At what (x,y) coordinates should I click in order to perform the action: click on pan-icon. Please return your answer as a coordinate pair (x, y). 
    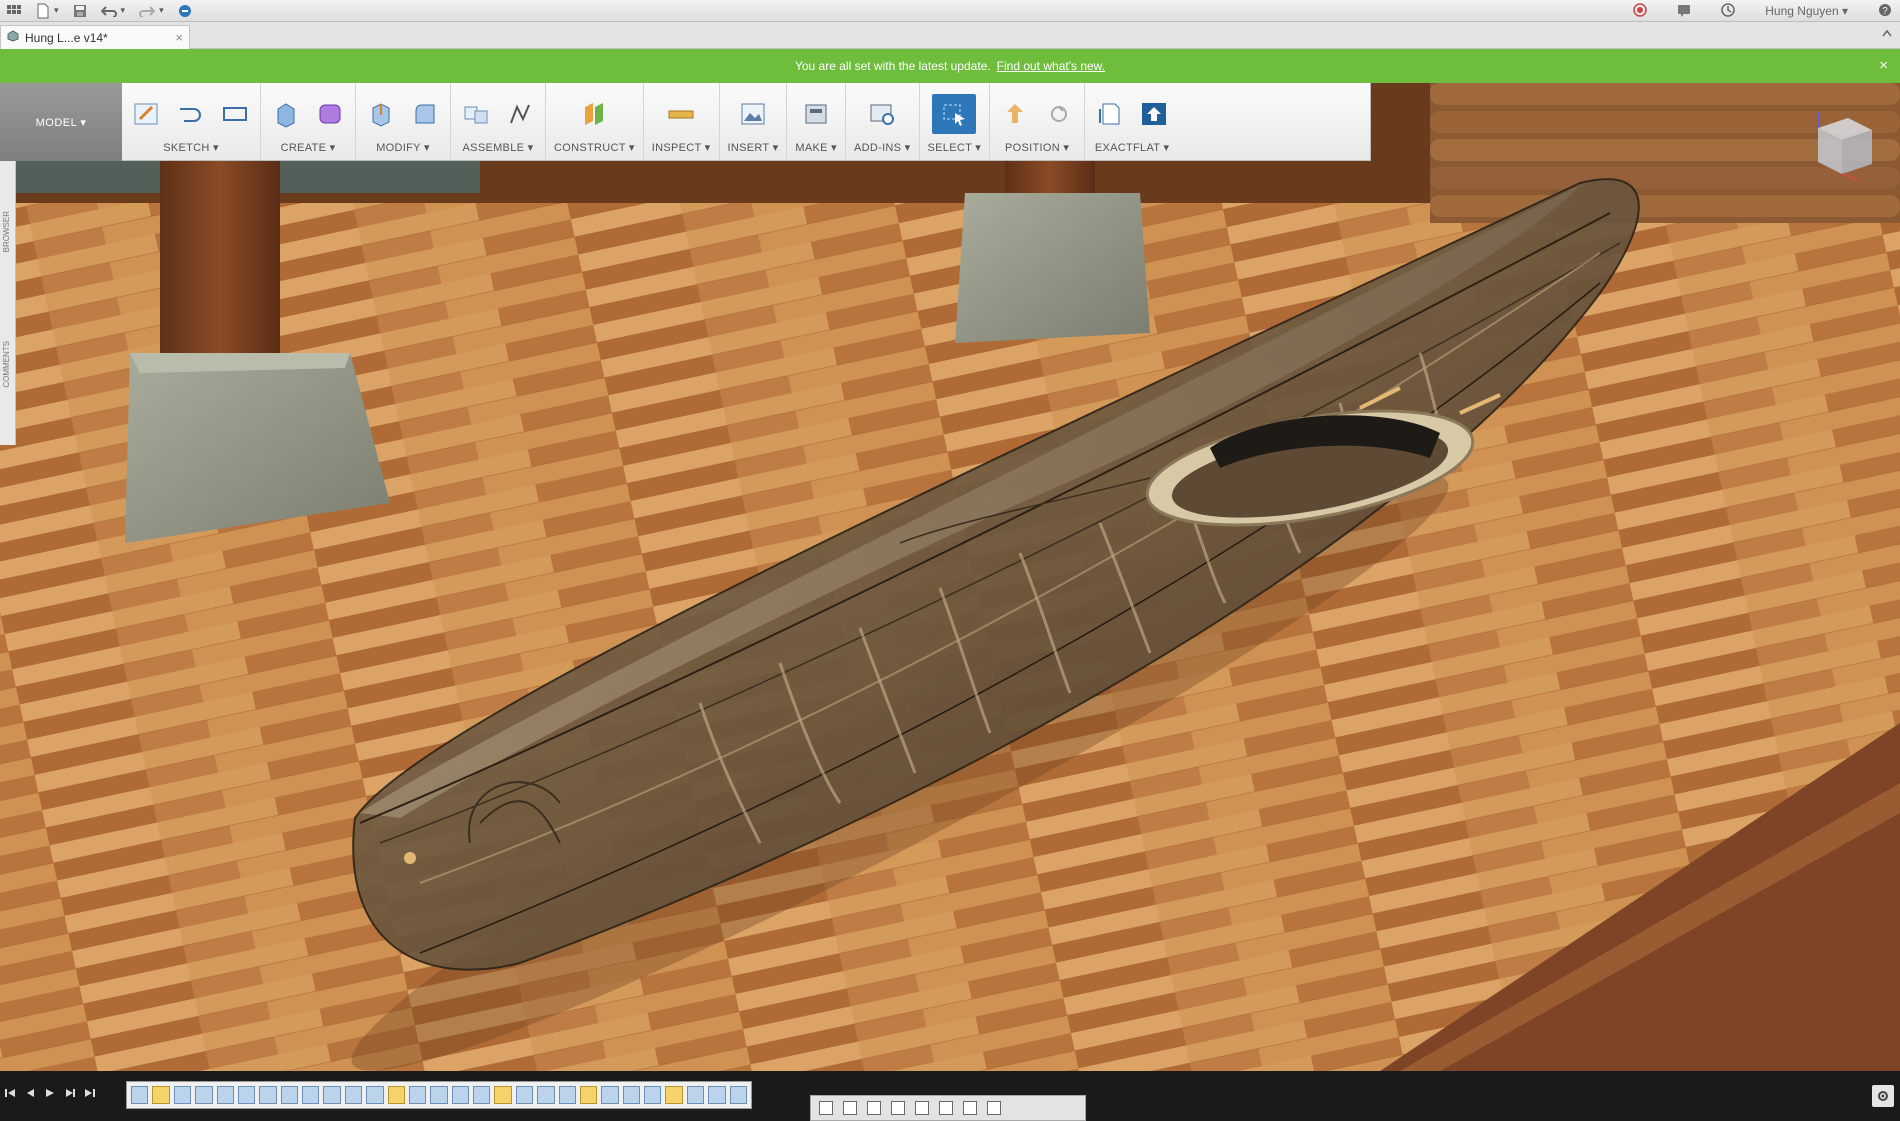
    Looking at the image, I should click on (874, 1108).